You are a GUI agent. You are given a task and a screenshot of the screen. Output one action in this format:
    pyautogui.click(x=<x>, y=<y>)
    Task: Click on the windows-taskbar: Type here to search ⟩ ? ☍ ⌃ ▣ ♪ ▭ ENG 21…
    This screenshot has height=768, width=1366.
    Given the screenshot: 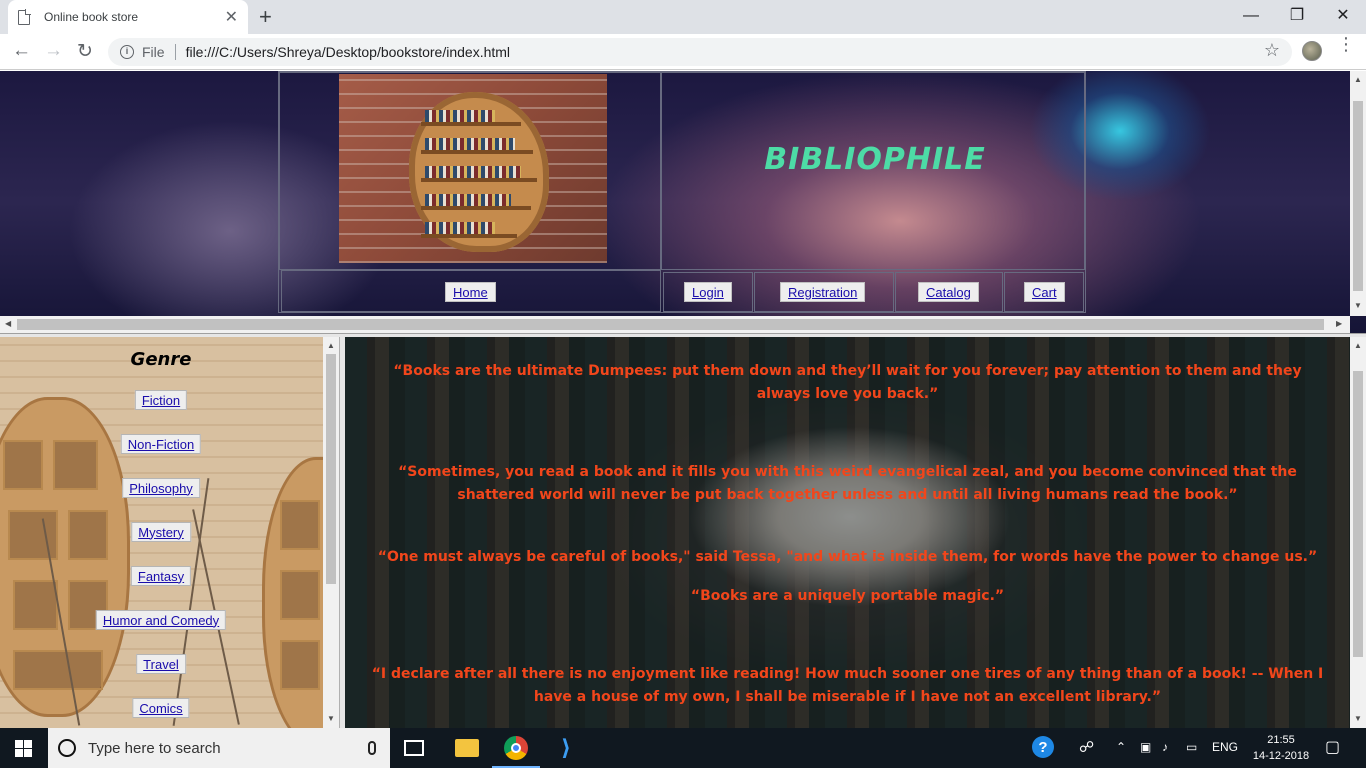 What is the action you would take?
    pyautogui.click(x=683, y=748)
    